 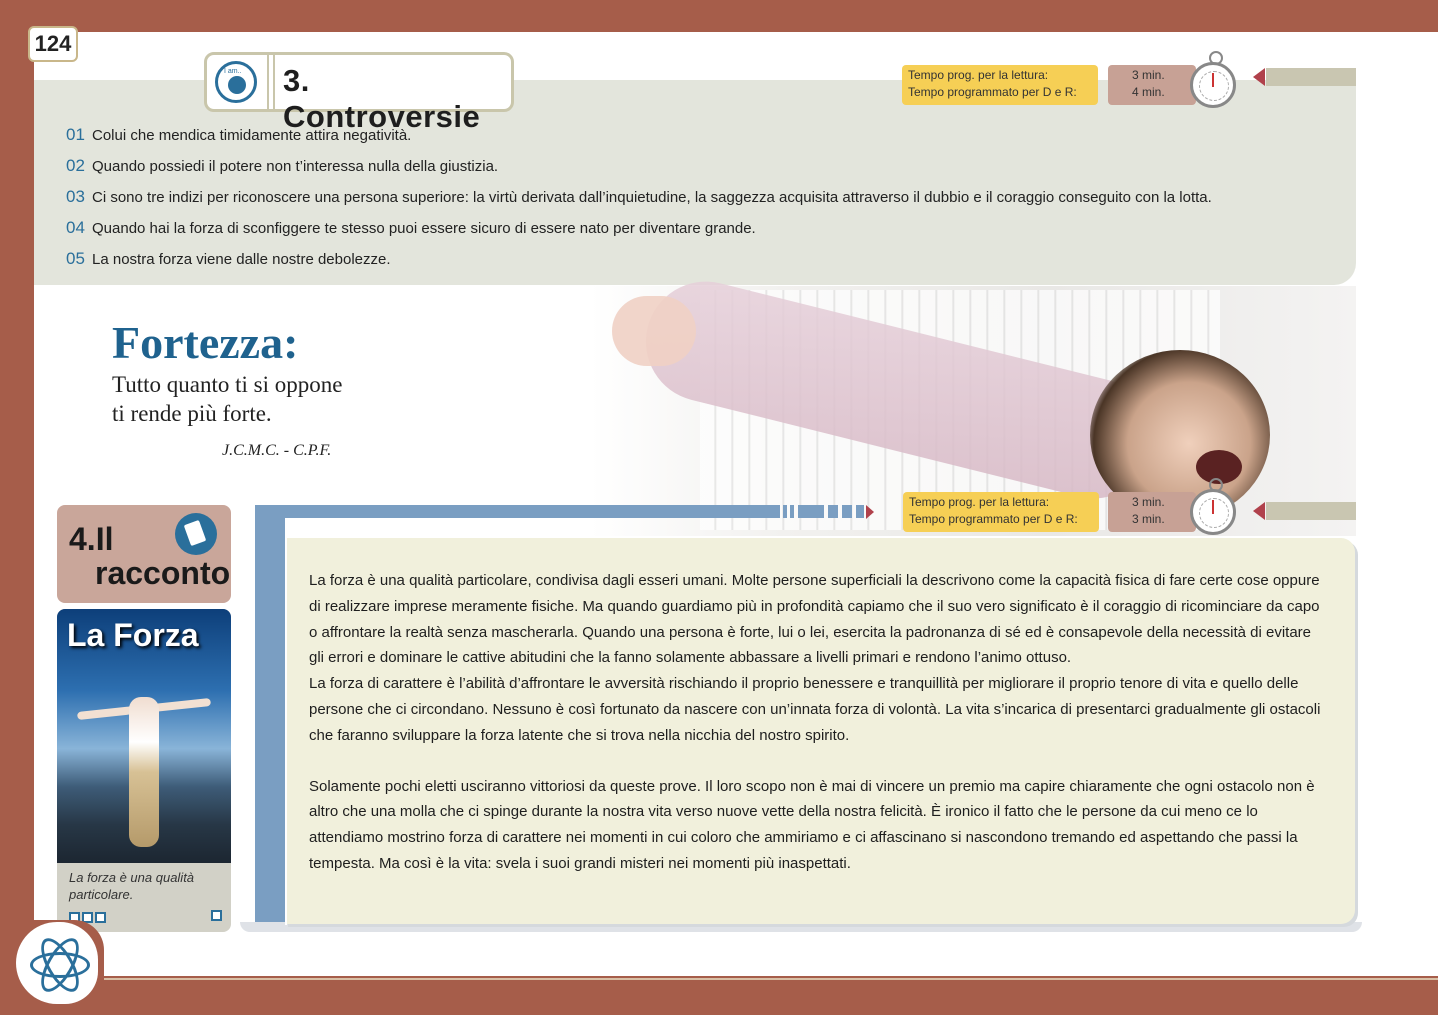 I want to click on section-4-number: 4.Il, so click(x=91, y=539).